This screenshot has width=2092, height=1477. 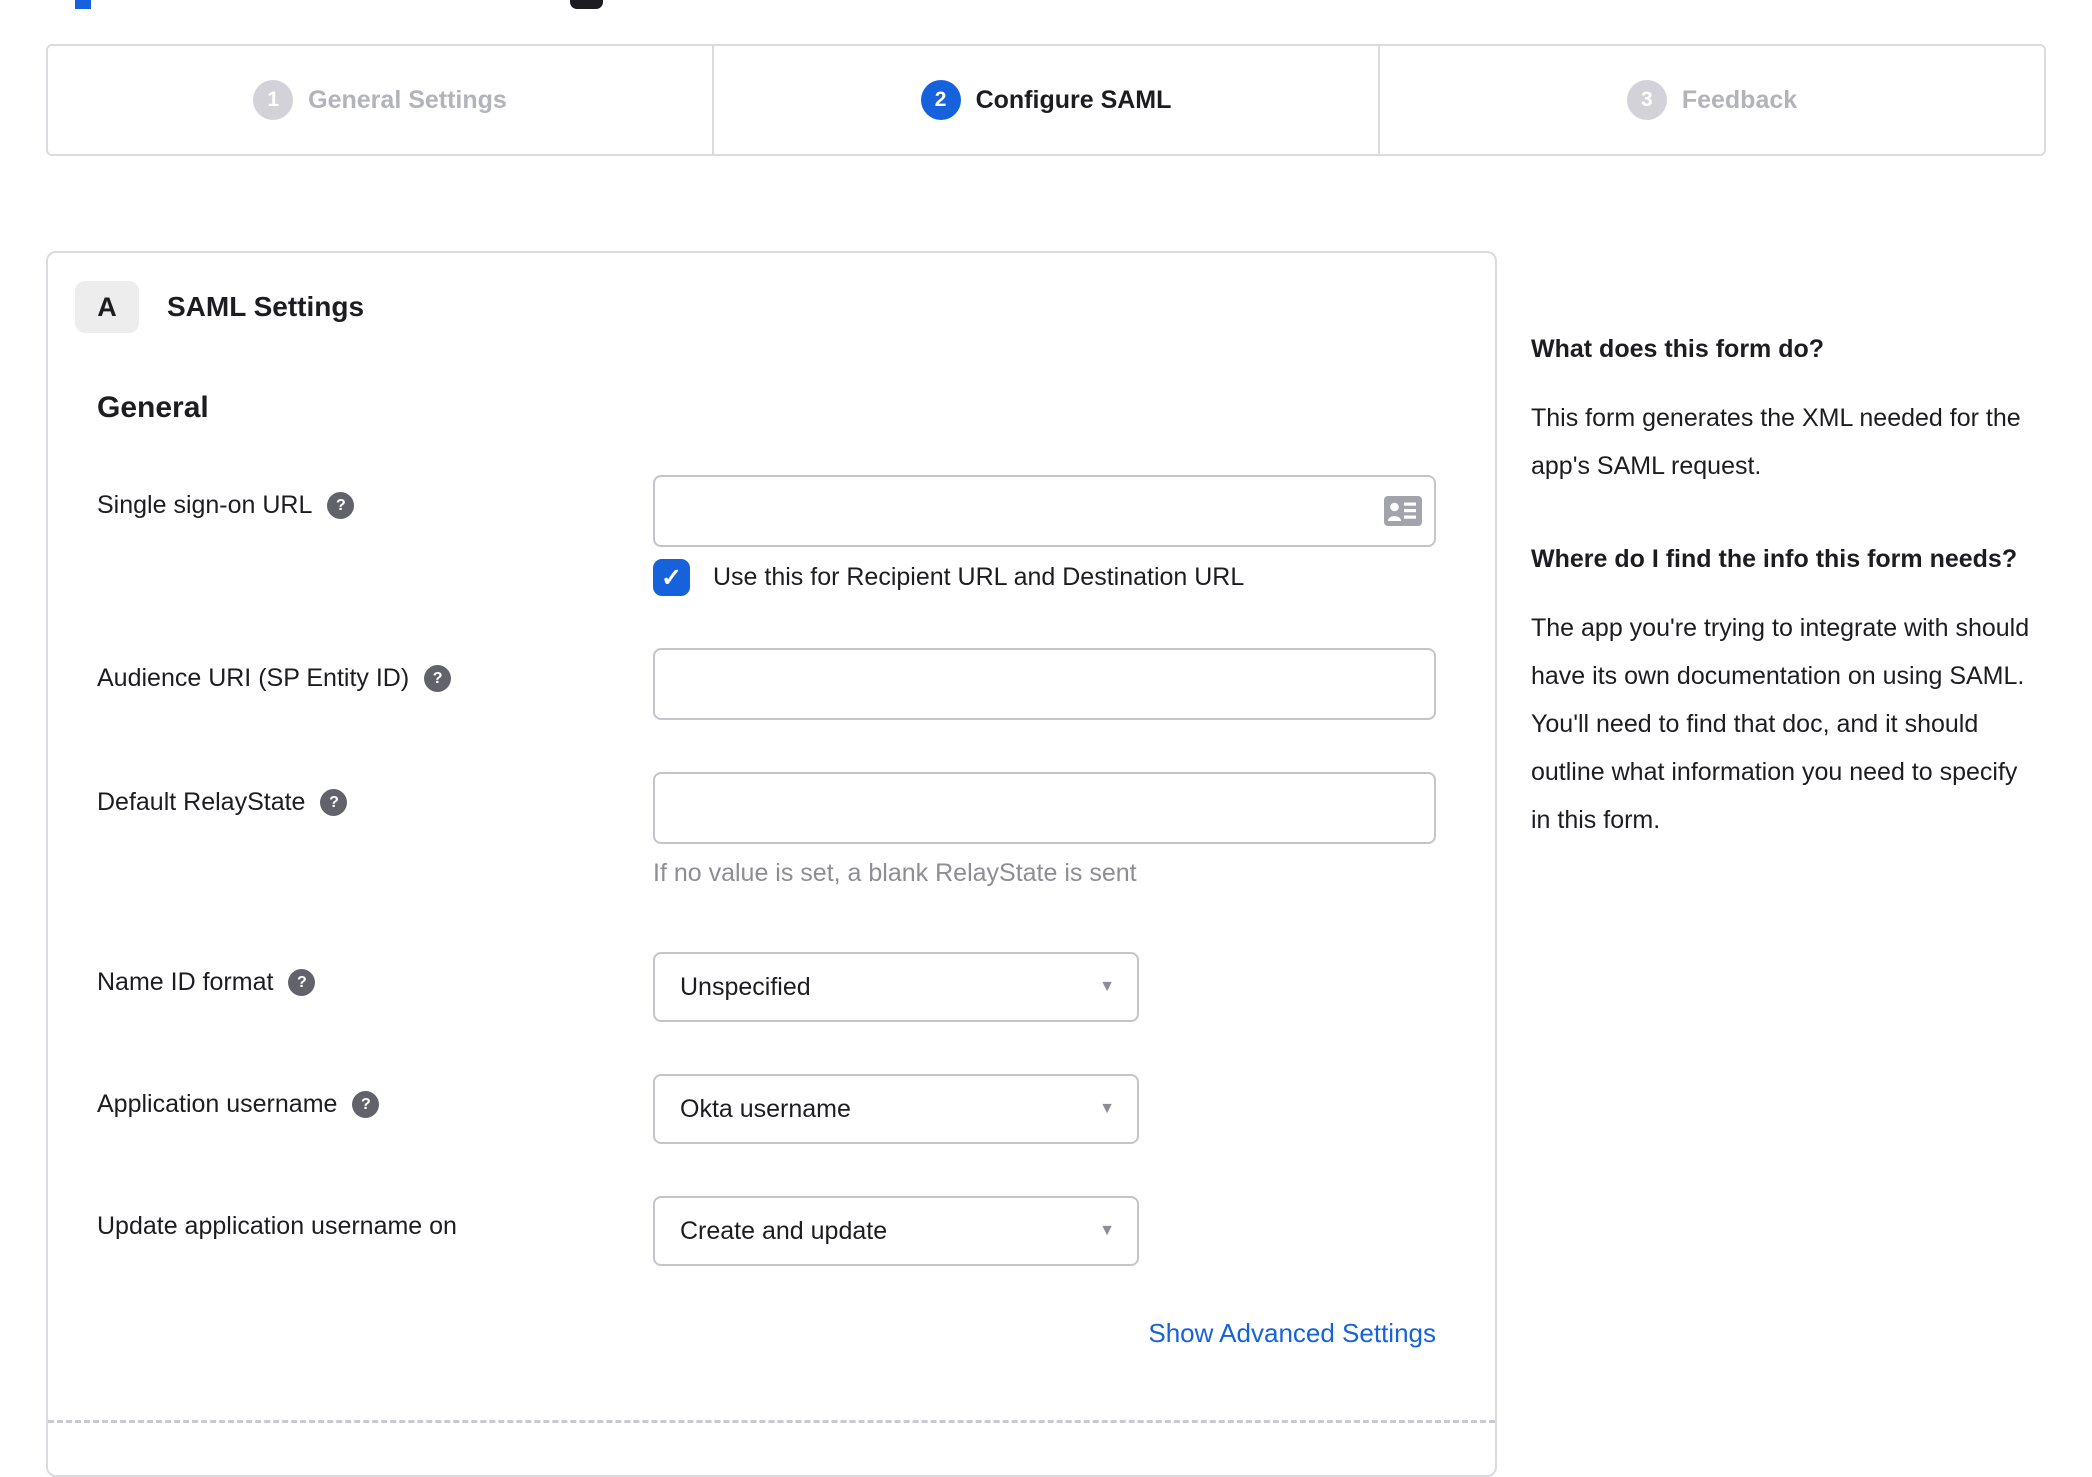 What do you see at coordinates (273, 100) in the screenshot?
I see `step-number-badge: 1` at bounding box center [273, 100].